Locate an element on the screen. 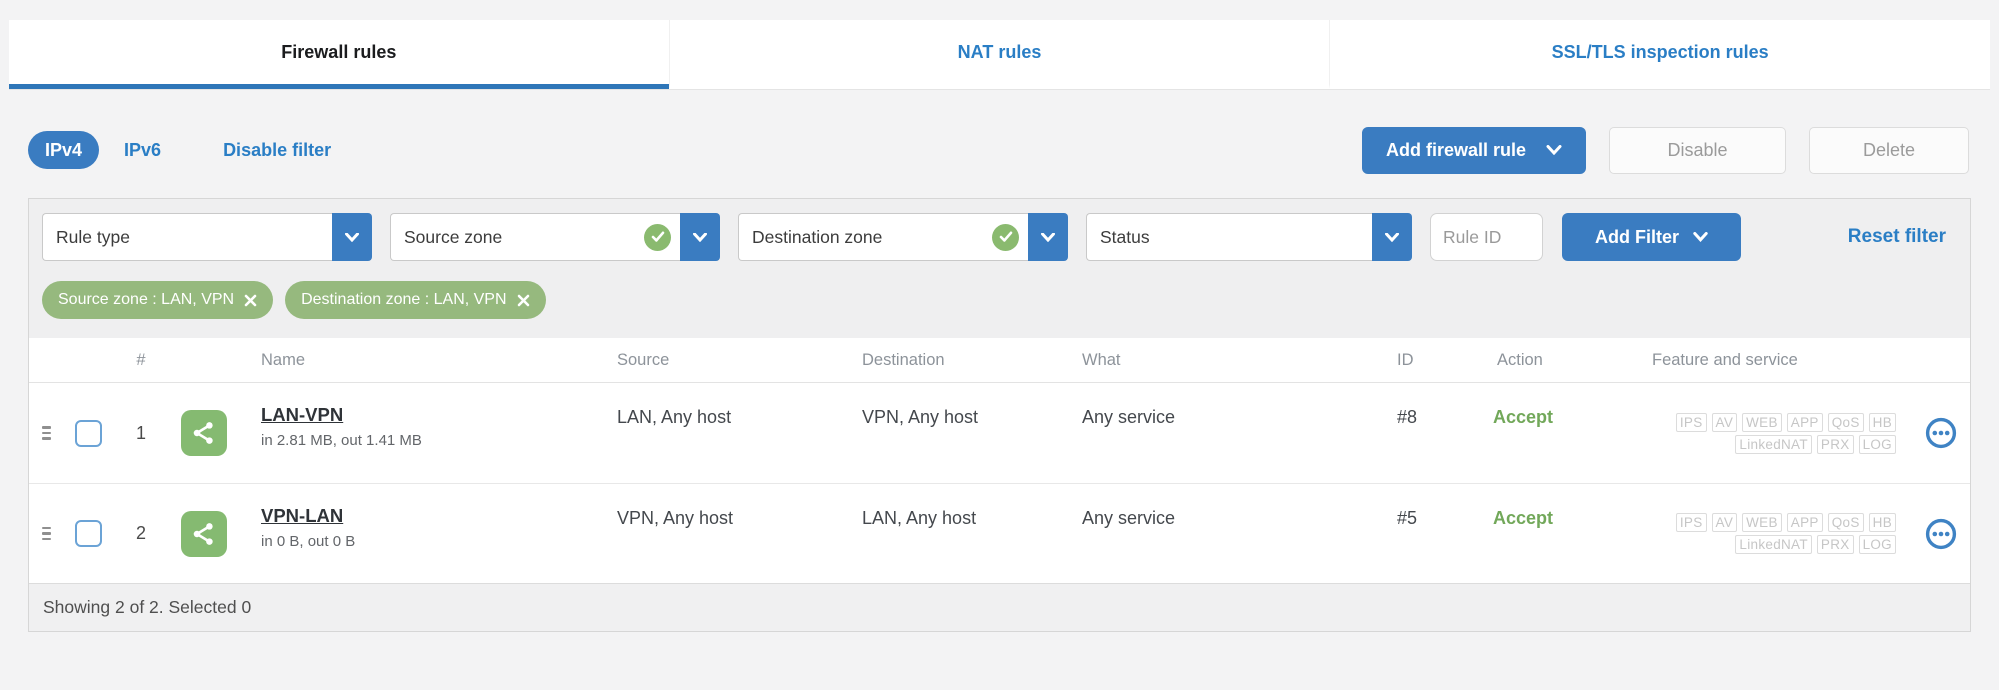 Image resolution: width=1999 pixels, height=690 pixels. dropdown-label: Destination zone is located at coordinates (817, 236).